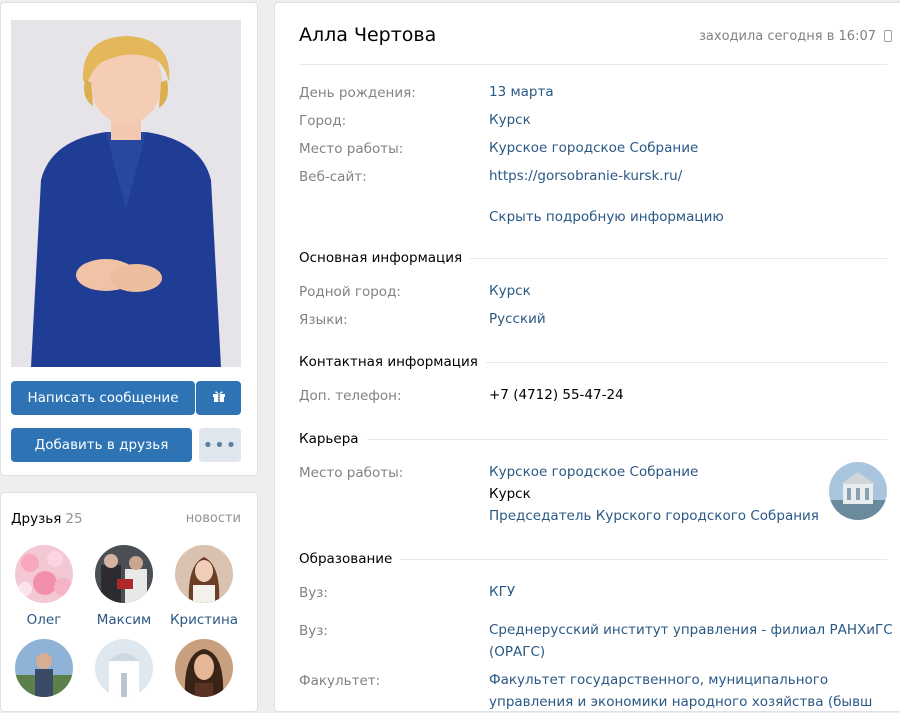  What do you see at coordinates (606, 217) in the screenshot?
I see `hide-details-link: Скрыть подробную информацию` at bounding box center [606, 217].